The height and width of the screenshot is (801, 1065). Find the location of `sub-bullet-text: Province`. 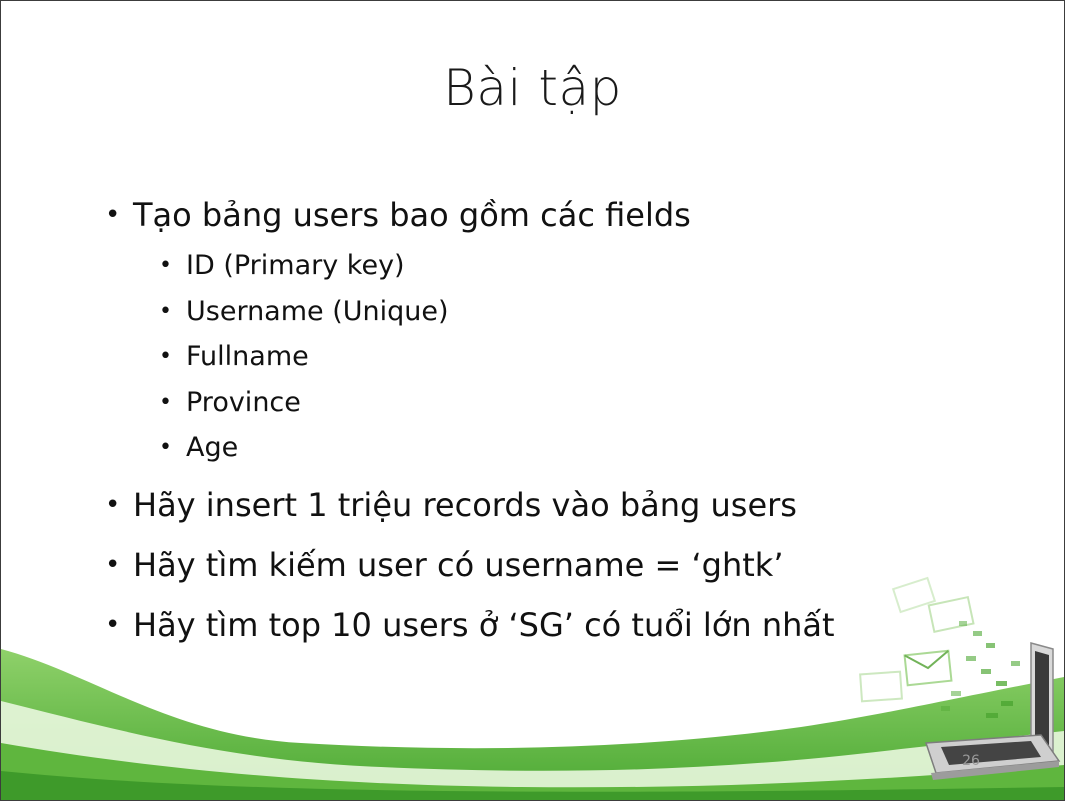

sub-bullet-text: Province is located at coordinates (243, 402).